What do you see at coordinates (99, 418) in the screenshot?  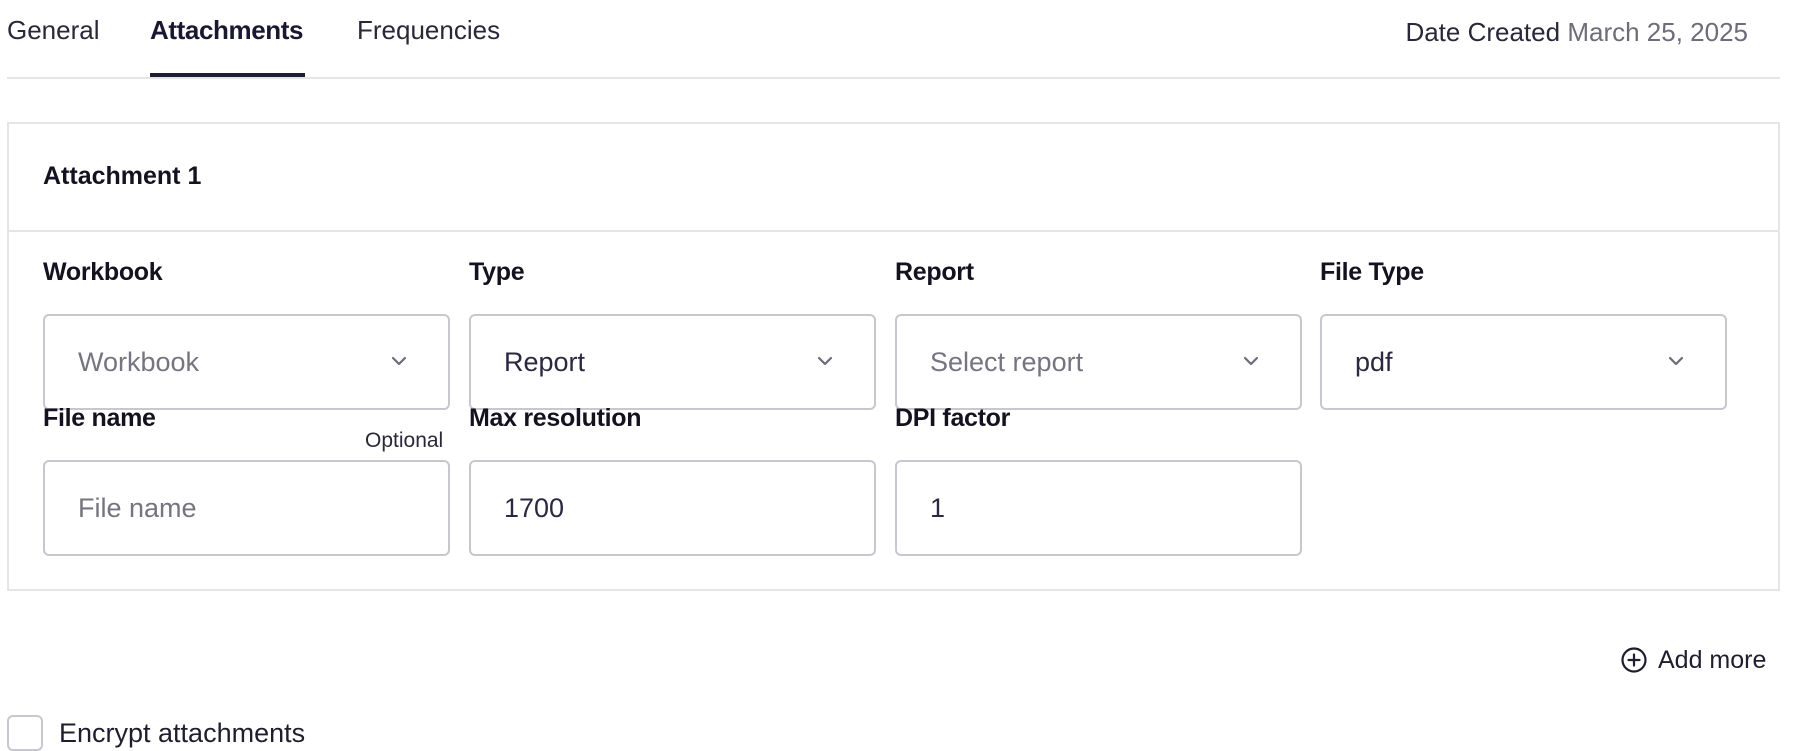 I see `file-name-label: File name` at bounding box center [99, 418].